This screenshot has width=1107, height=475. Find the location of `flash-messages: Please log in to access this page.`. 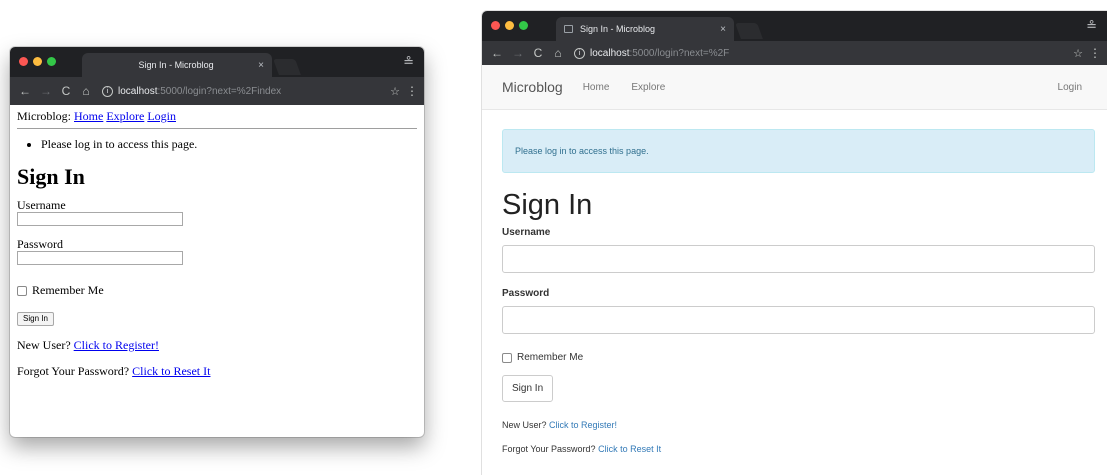

flash-messages: Please log in to access this page. is located at coordinates (217, 144).